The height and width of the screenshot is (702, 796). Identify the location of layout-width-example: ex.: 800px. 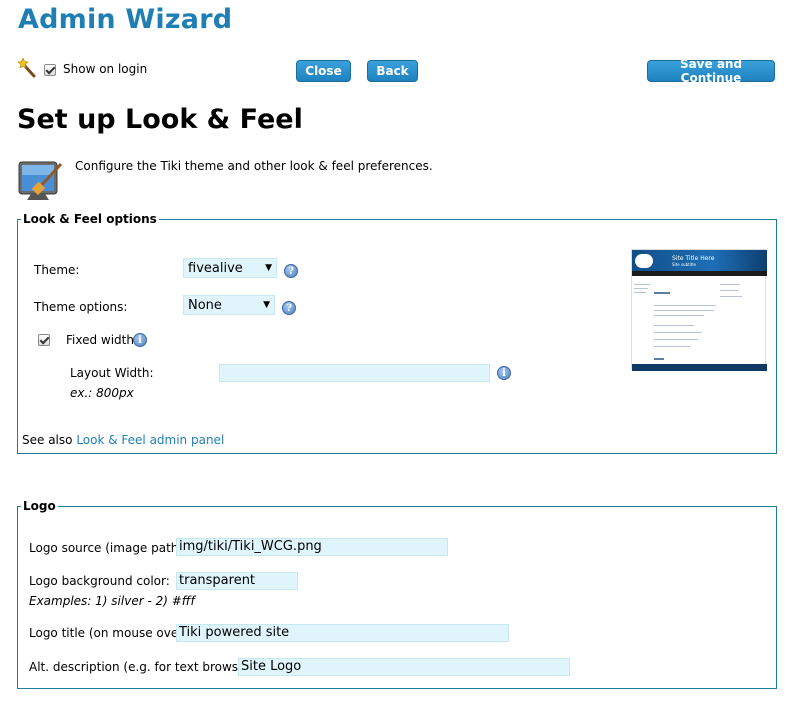
(102, 393).